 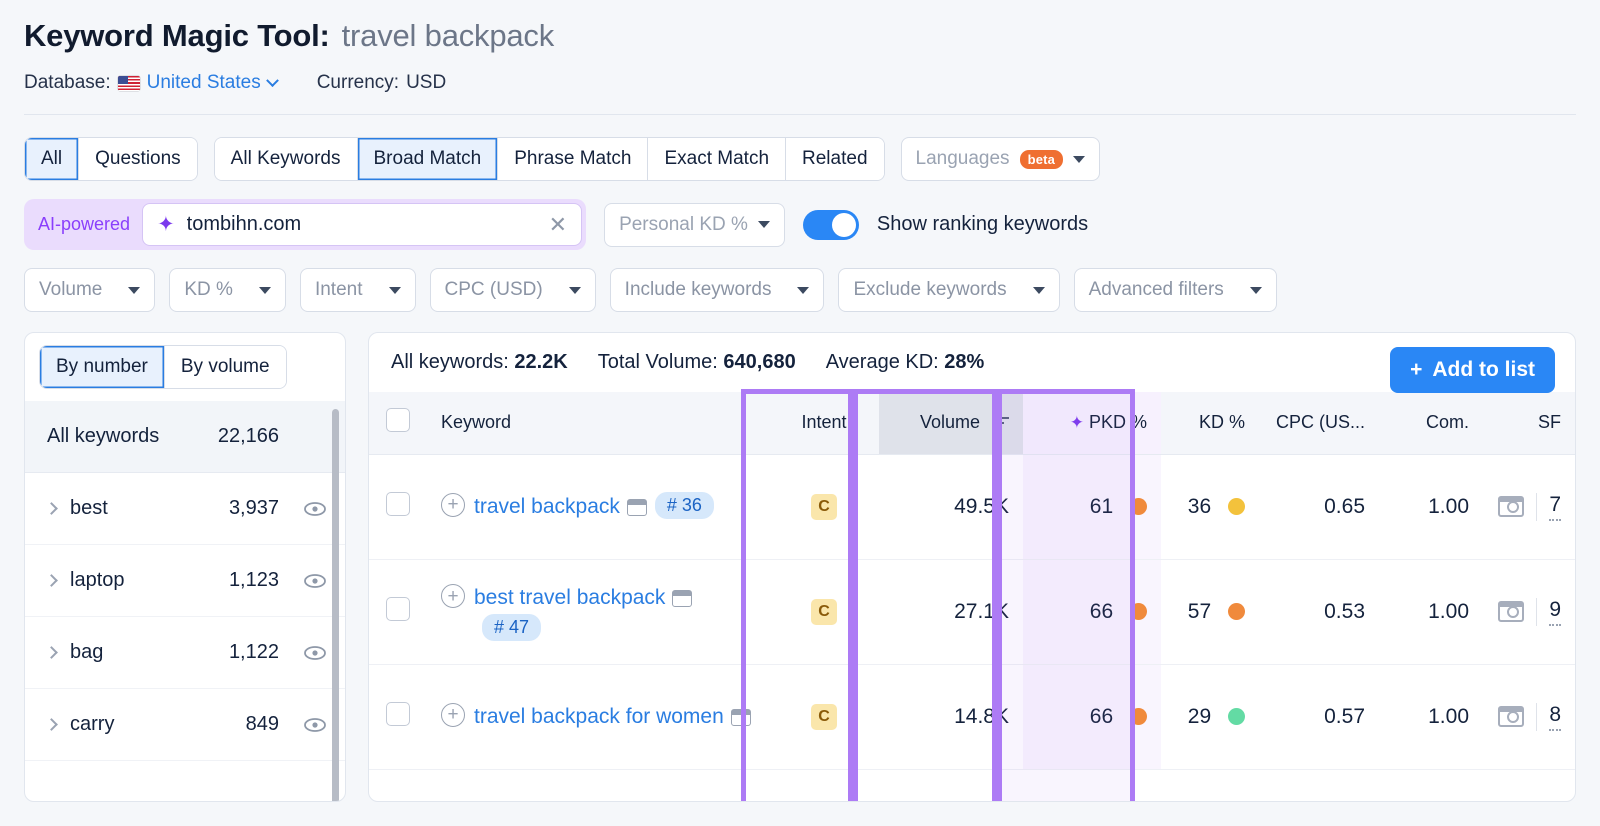 I want to click on keyword-link: travel backpack for women, so click(x=599, y=716).